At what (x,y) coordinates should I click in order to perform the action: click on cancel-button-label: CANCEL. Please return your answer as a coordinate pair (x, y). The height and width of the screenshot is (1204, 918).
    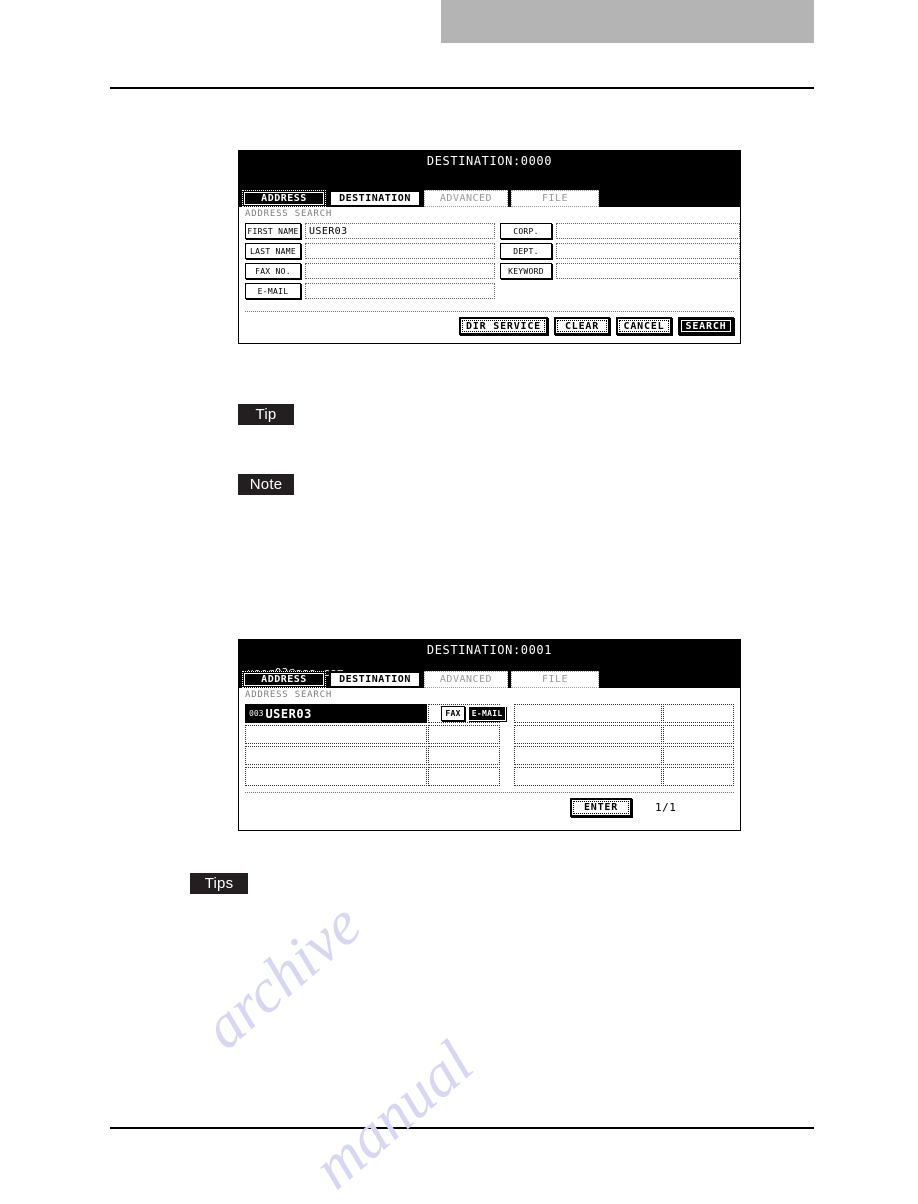
    Looking at the image, I should click on (644, 326).